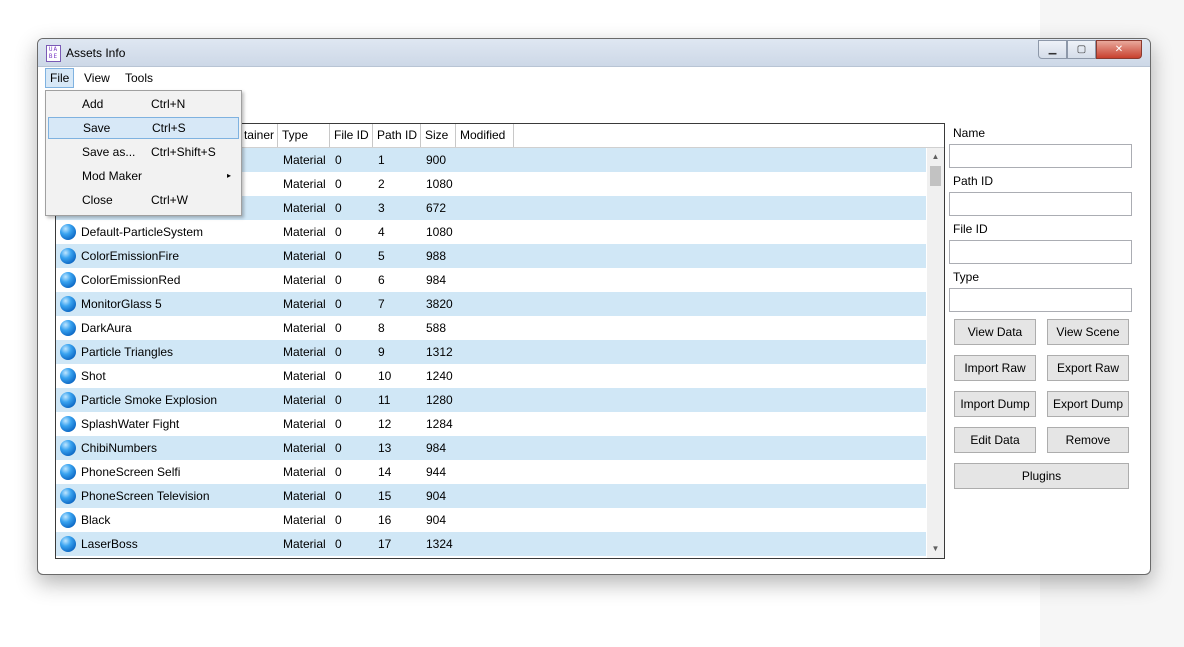 The image size is (1184, 647). What do you see at coordinates (436, 472) in the screenshot?
I see `cell-size: 944` at bounding box center [436, 472].